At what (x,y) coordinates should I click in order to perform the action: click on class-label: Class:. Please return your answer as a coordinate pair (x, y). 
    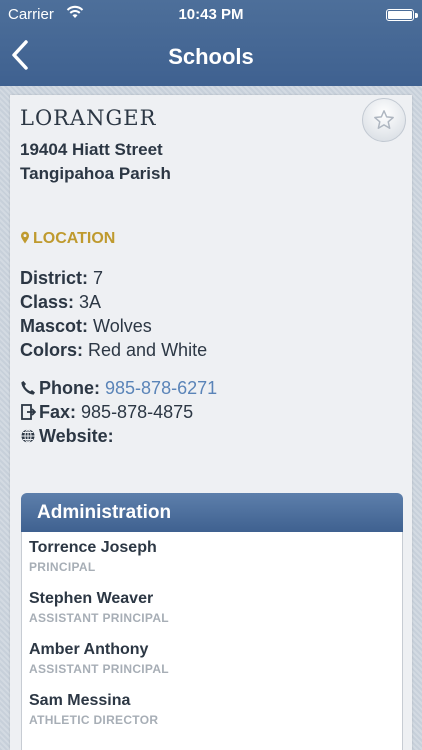
    Looking at the image, I should click on (47, 302).